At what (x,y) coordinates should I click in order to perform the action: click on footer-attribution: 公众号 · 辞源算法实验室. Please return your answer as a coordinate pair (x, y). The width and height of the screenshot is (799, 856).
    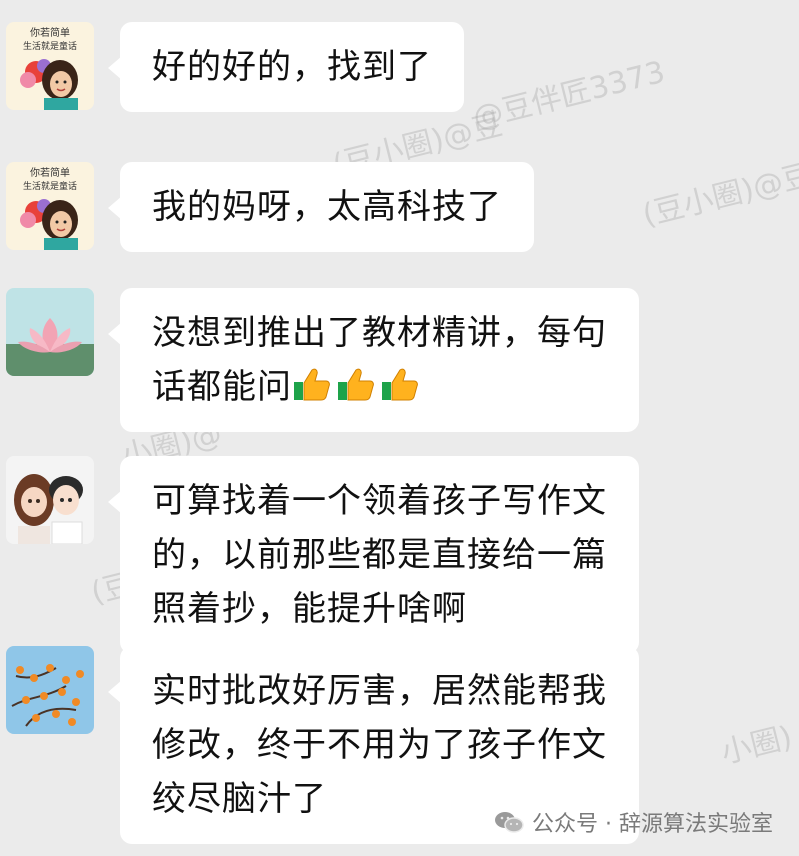
    Looking at the image, I should click on (633, 822).